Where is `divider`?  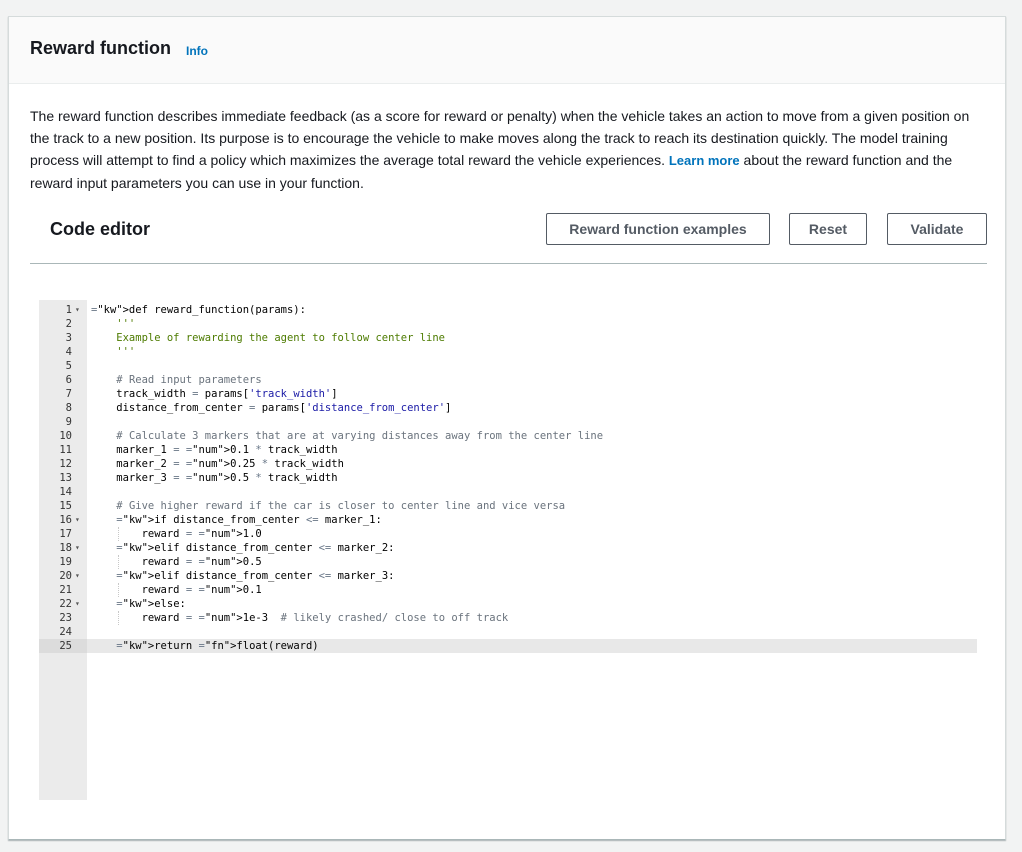 divider is located at coordinates (508, 263).